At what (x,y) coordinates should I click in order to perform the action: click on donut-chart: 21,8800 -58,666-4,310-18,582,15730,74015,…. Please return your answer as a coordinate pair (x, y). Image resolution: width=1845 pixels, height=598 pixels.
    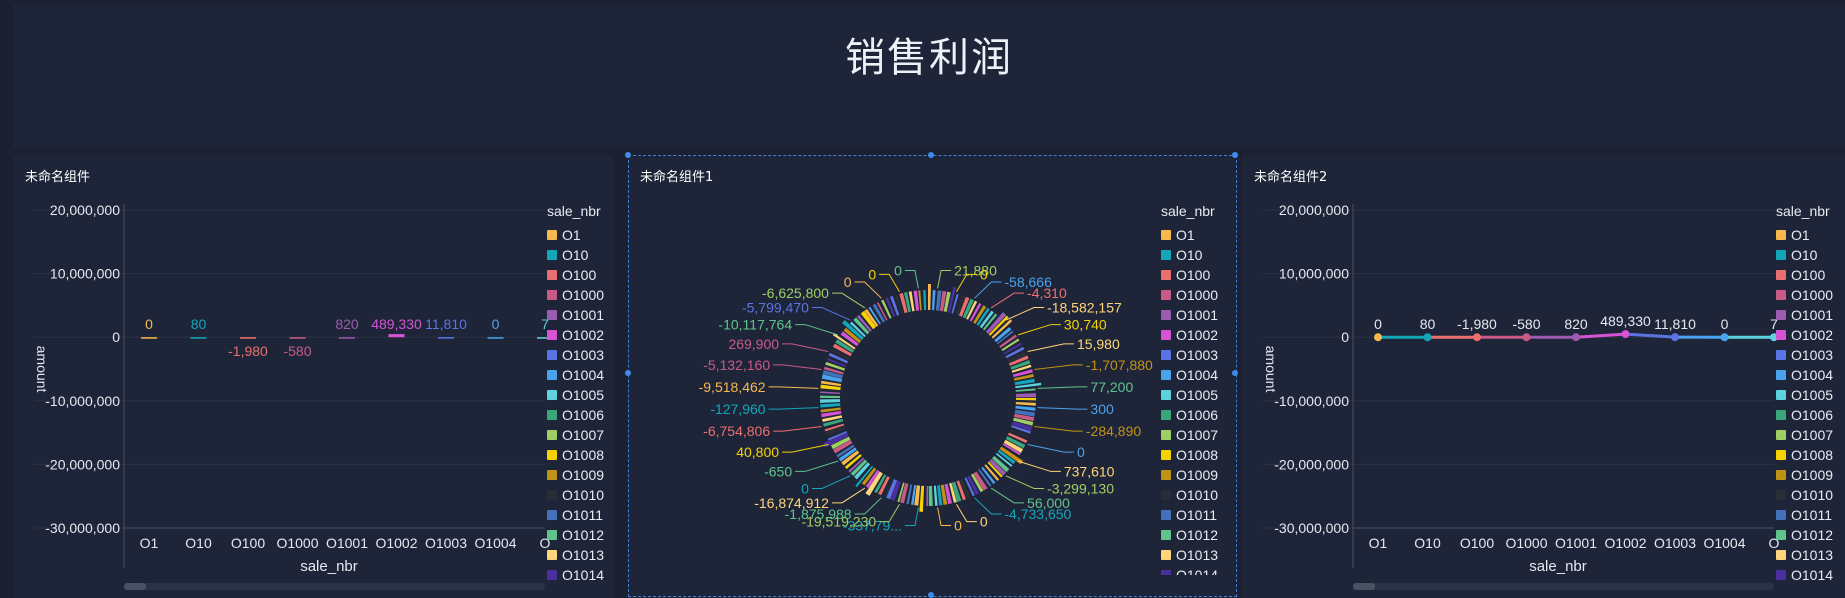
    Looking at the image, I should click on (926, 398).